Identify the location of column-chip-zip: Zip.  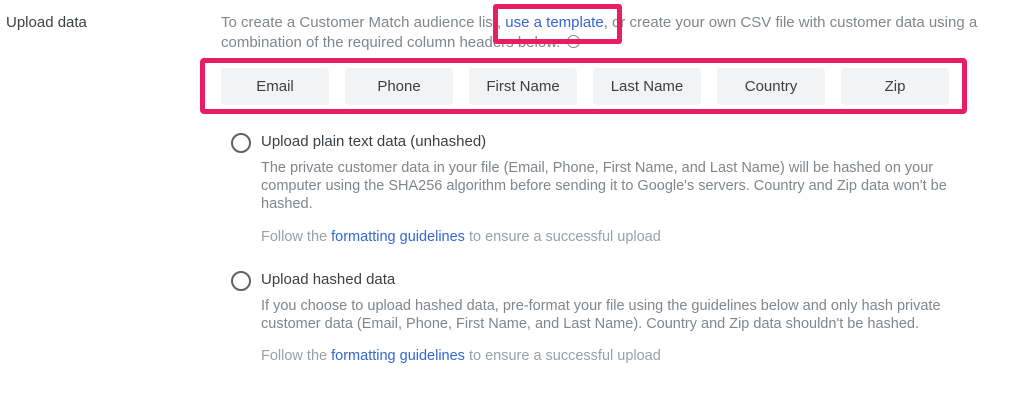
(895, 86).